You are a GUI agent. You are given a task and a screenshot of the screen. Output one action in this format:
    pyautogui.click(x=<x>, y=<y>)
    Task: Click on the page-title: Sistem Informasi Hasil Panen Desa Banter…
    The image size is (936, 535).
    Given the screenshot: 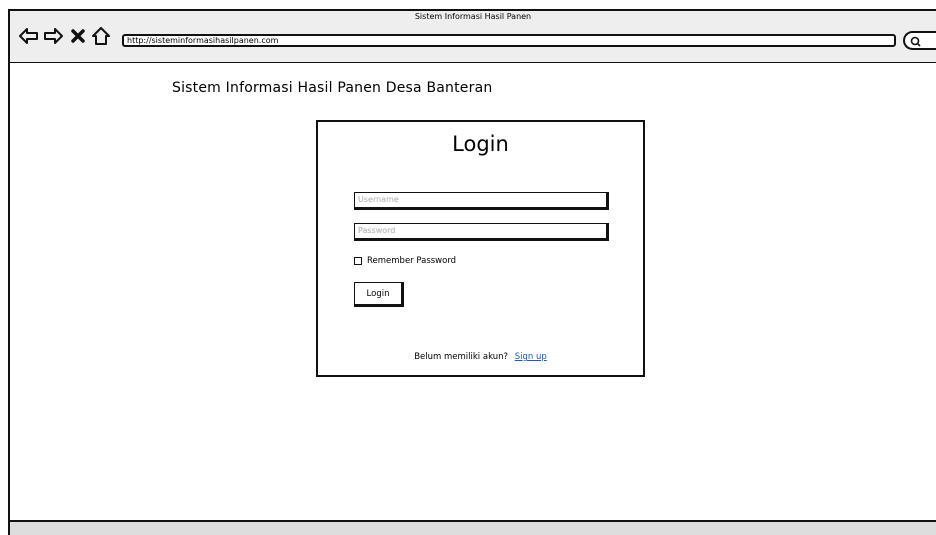 What is the action you would take?
    pyautogui.click(x=332, y=88)
    